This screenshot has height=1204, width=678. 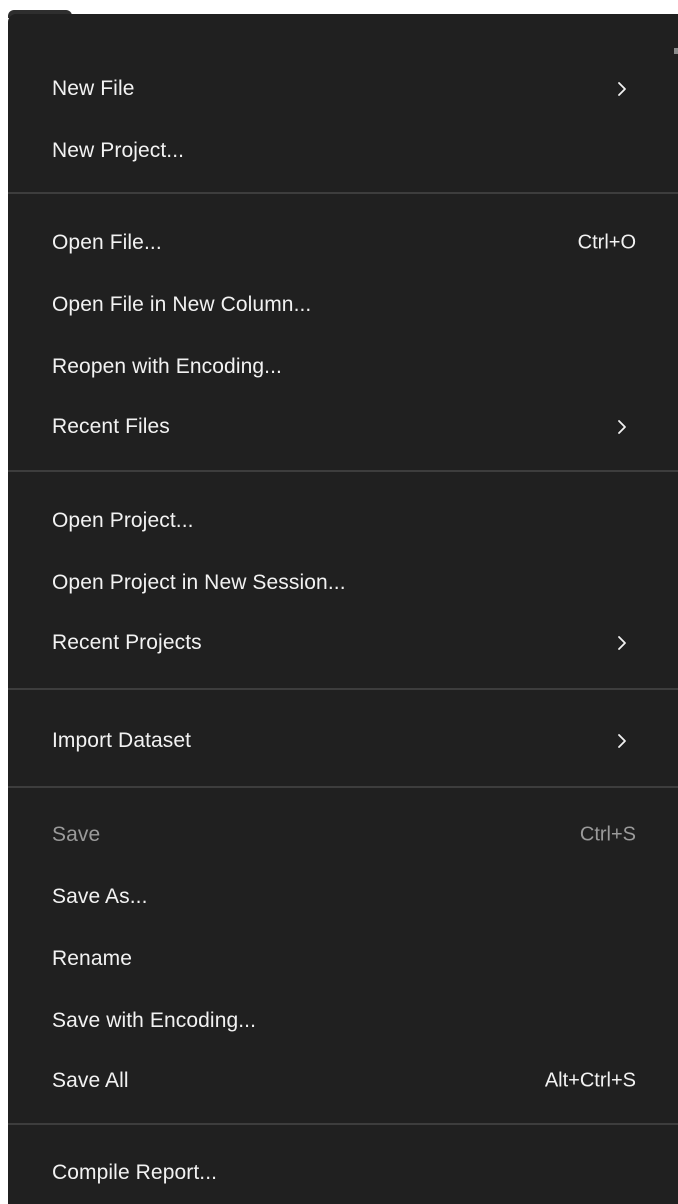 I want to click on menu-item-label: Save All, so click(x=90, y=1080).